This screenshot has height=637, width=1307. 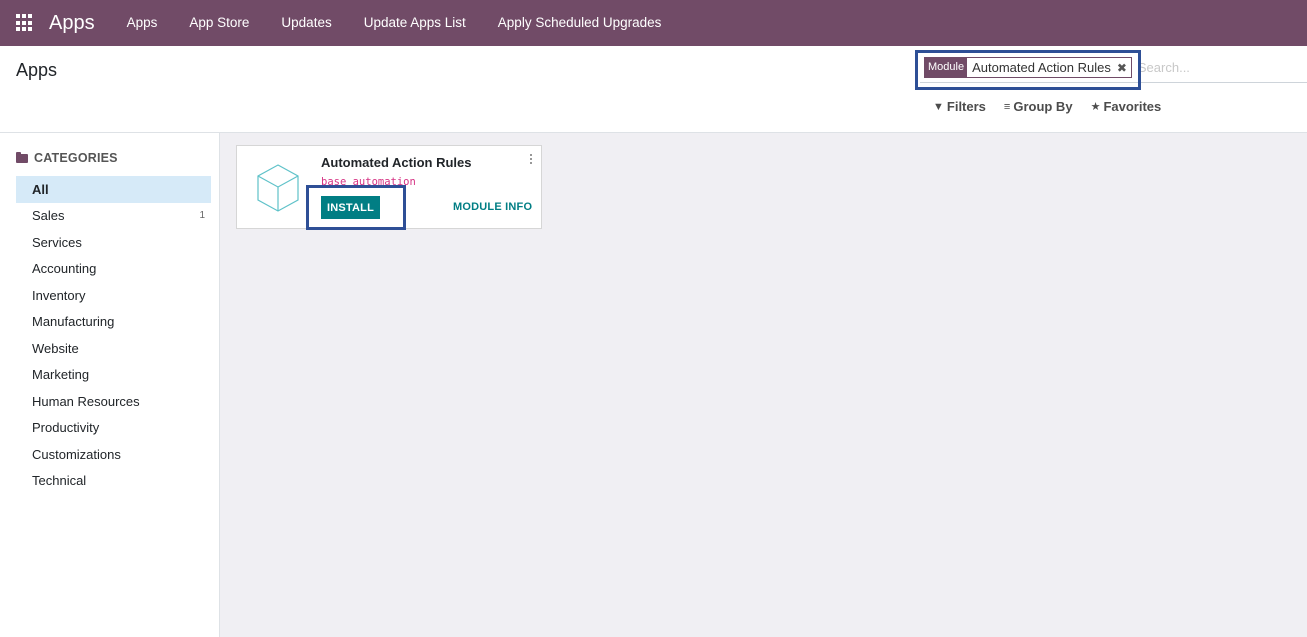 I want to click on category-count: 1, so click(x=202, y=216).